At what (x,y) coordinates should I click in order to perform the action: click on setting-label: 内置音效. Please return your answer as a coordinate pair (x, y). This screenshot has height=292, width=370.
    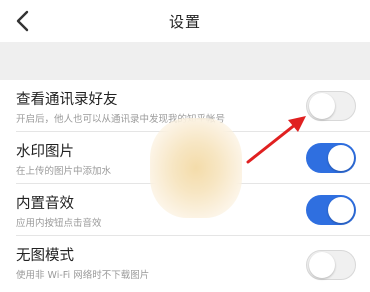
    Looking at the image, I should click on (45, 204).